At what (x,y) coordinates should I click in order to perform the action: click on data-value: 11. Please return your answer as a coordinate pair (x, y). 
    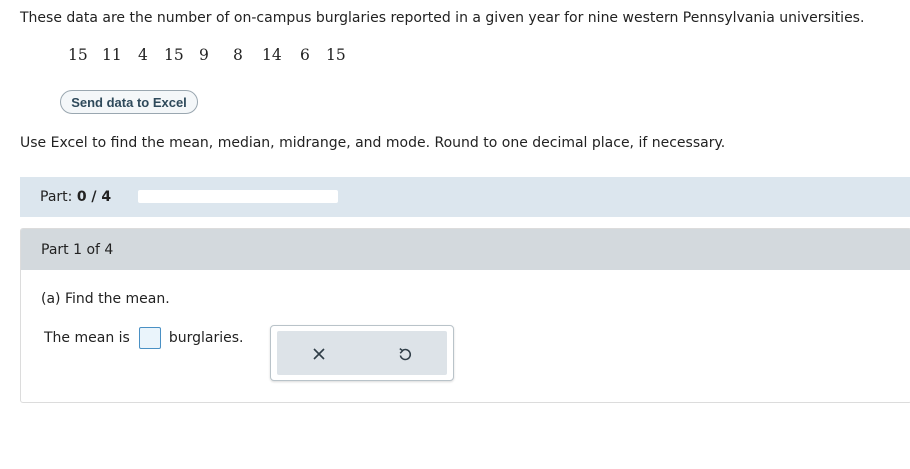
    Looking at the image, I should click on (112, 55).